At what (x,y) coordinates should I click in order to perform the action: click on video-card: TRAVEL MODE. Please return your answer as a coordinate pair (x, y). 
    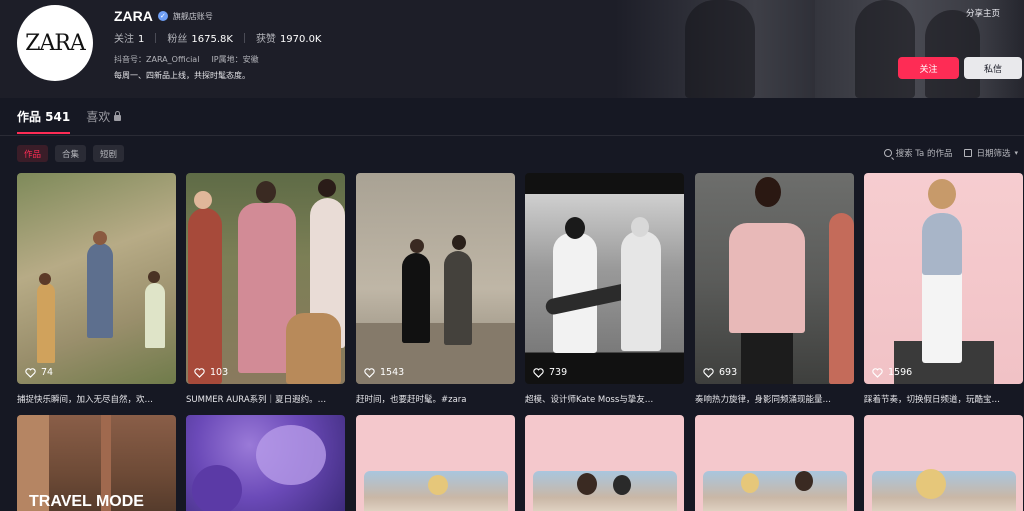
    Looking at the image, I should click on (96, 463).